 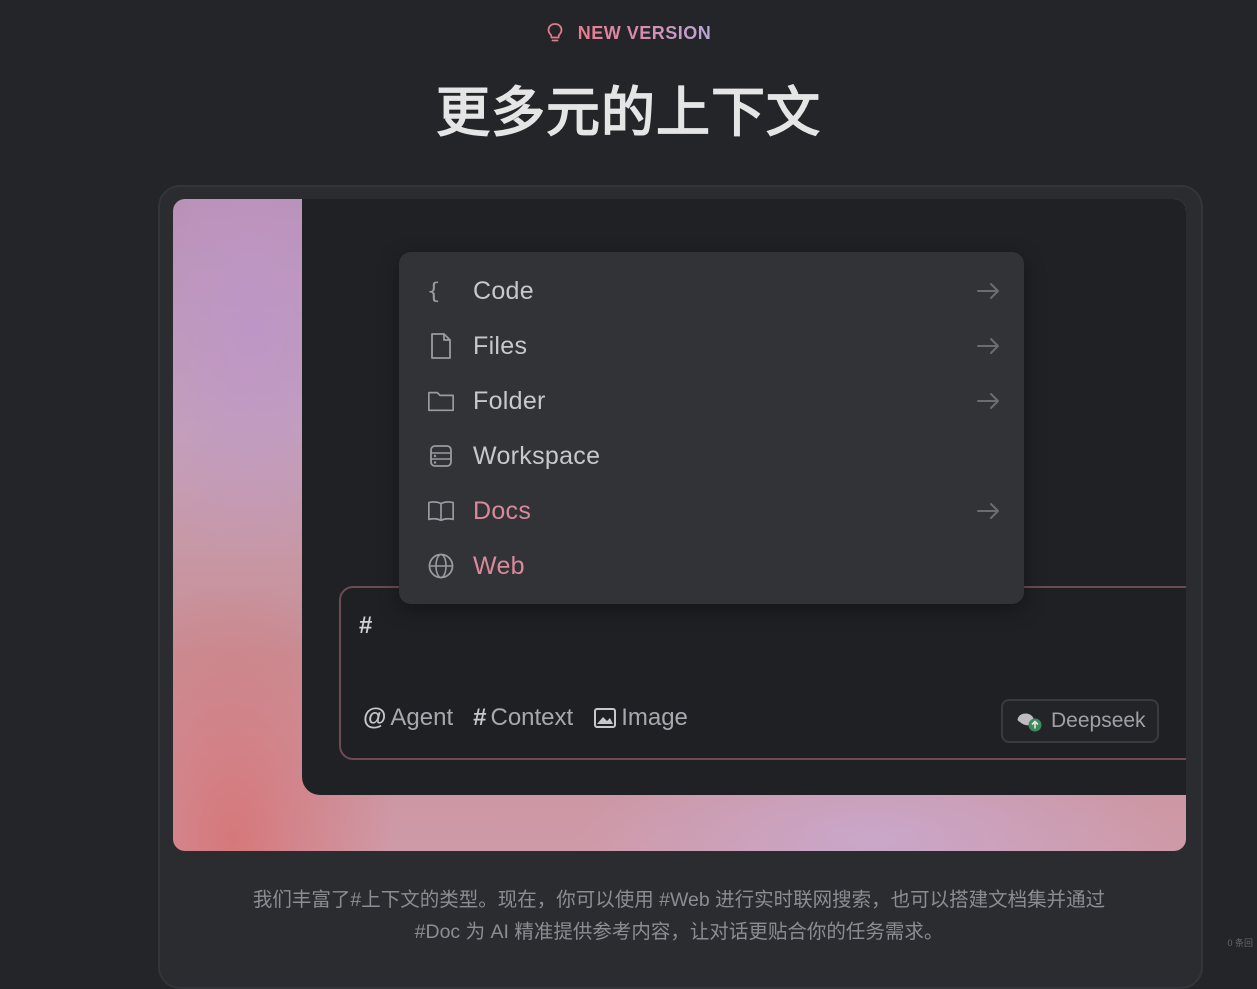 I want to click on menu-item-code: { } Code, so click(x=711, y=291).